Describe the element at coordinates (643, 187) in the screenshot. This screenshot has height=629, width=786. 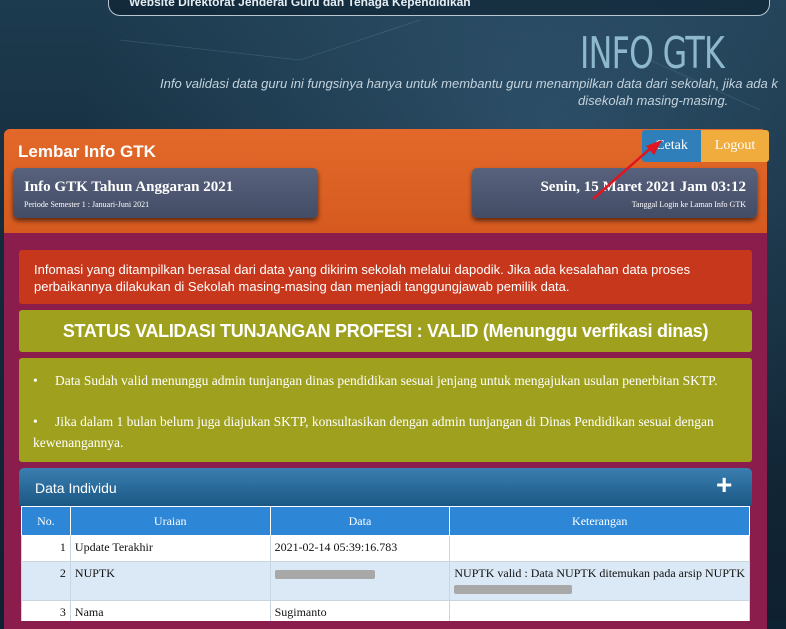
I see `login-date-title: Senin, 15 Maret 2021 Jam 03:12` at that location.